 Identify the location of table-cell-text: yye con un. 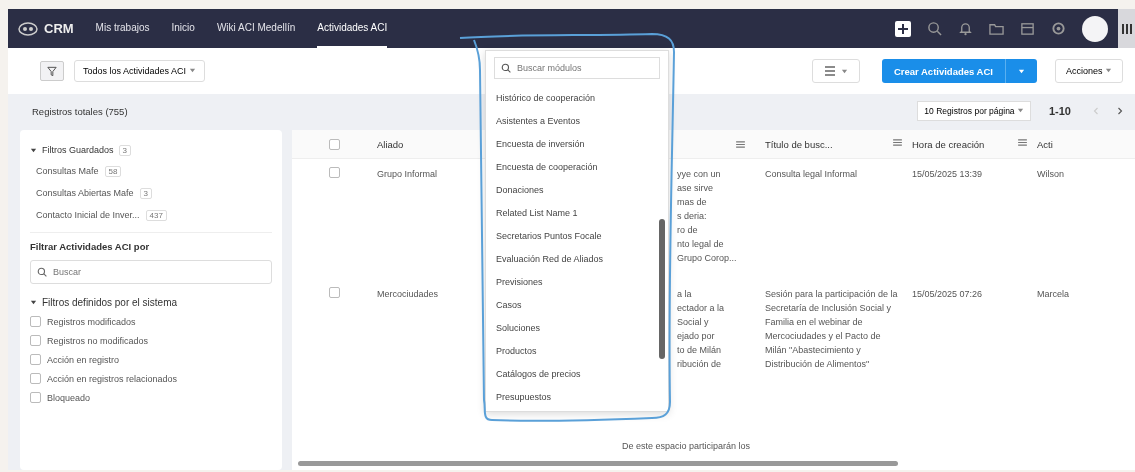
(699, 174).